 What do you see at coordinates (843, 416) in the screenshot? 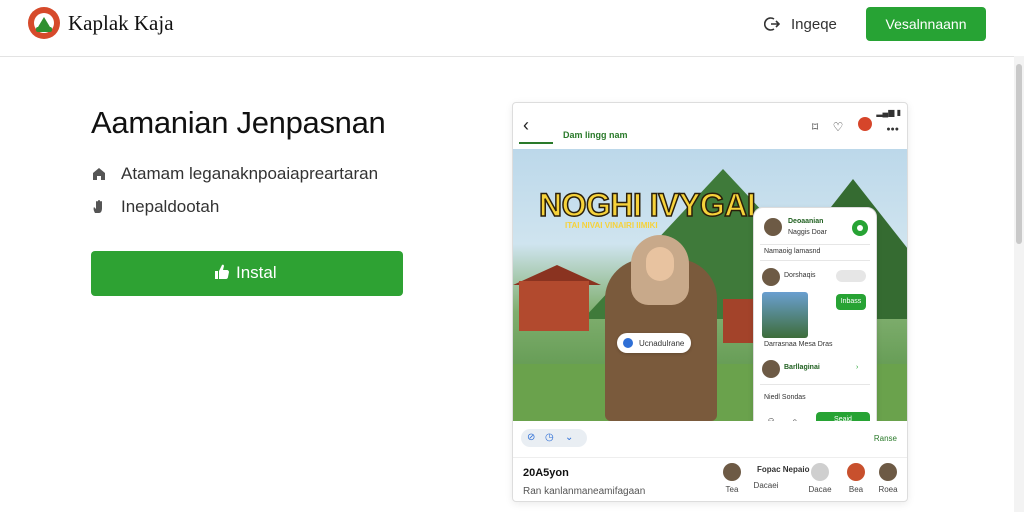
I see `send-button: Seaid` at bounding box center [843, 416].